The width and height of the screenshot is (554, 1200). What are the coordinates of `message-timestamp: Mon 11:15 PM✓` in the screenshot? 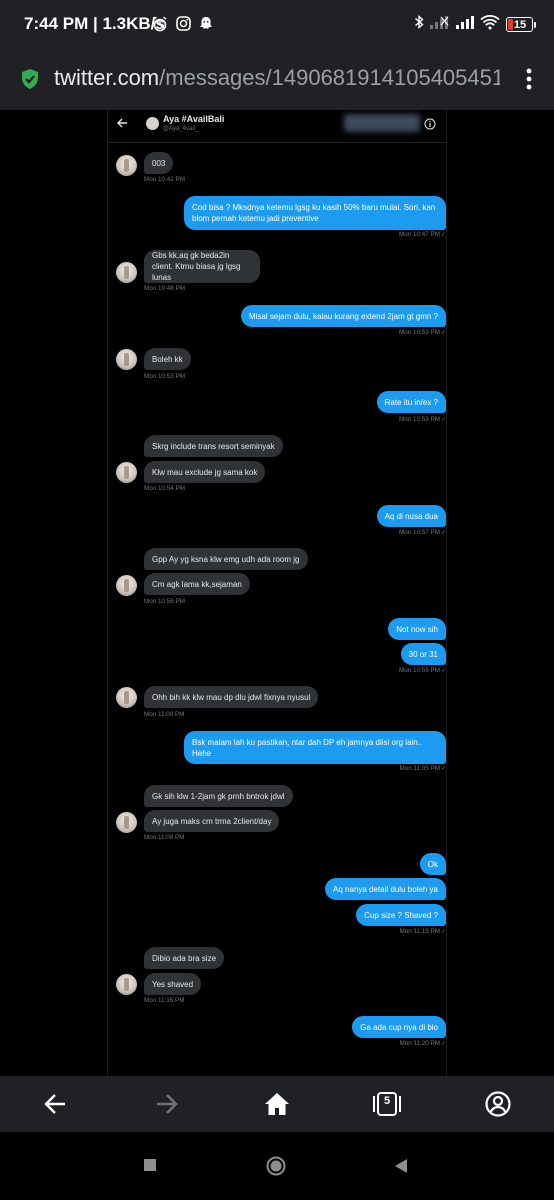 It's located at (422, 931).